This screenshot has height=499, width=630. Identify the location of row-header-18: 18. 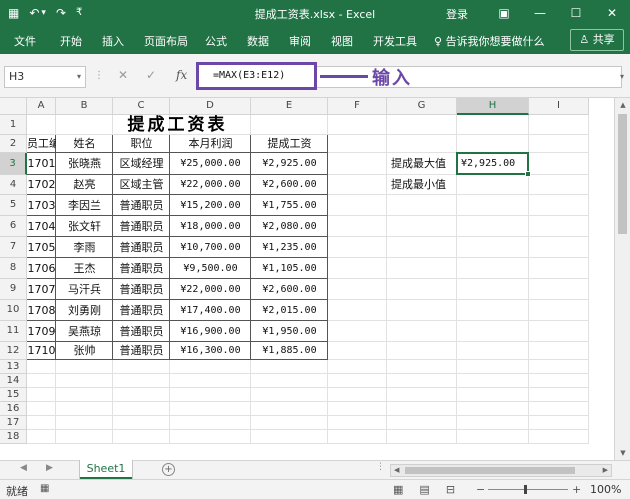
(13, 437).